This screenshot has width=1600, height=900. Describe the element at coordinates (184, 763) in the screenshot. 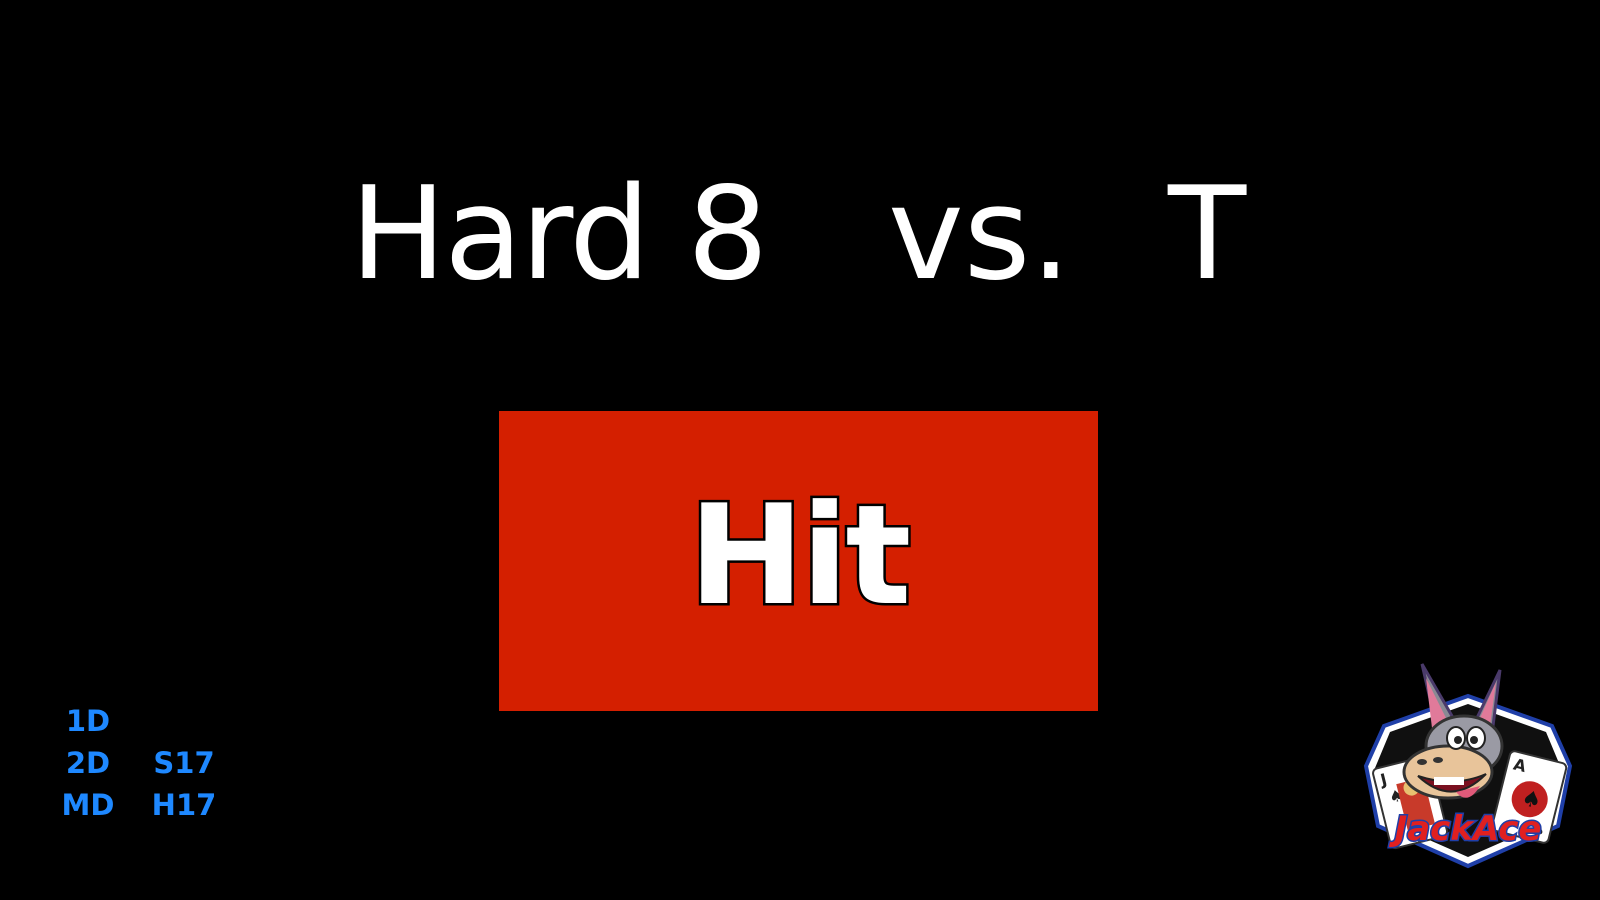

I see `soft17-rule-item: S17` at that location.